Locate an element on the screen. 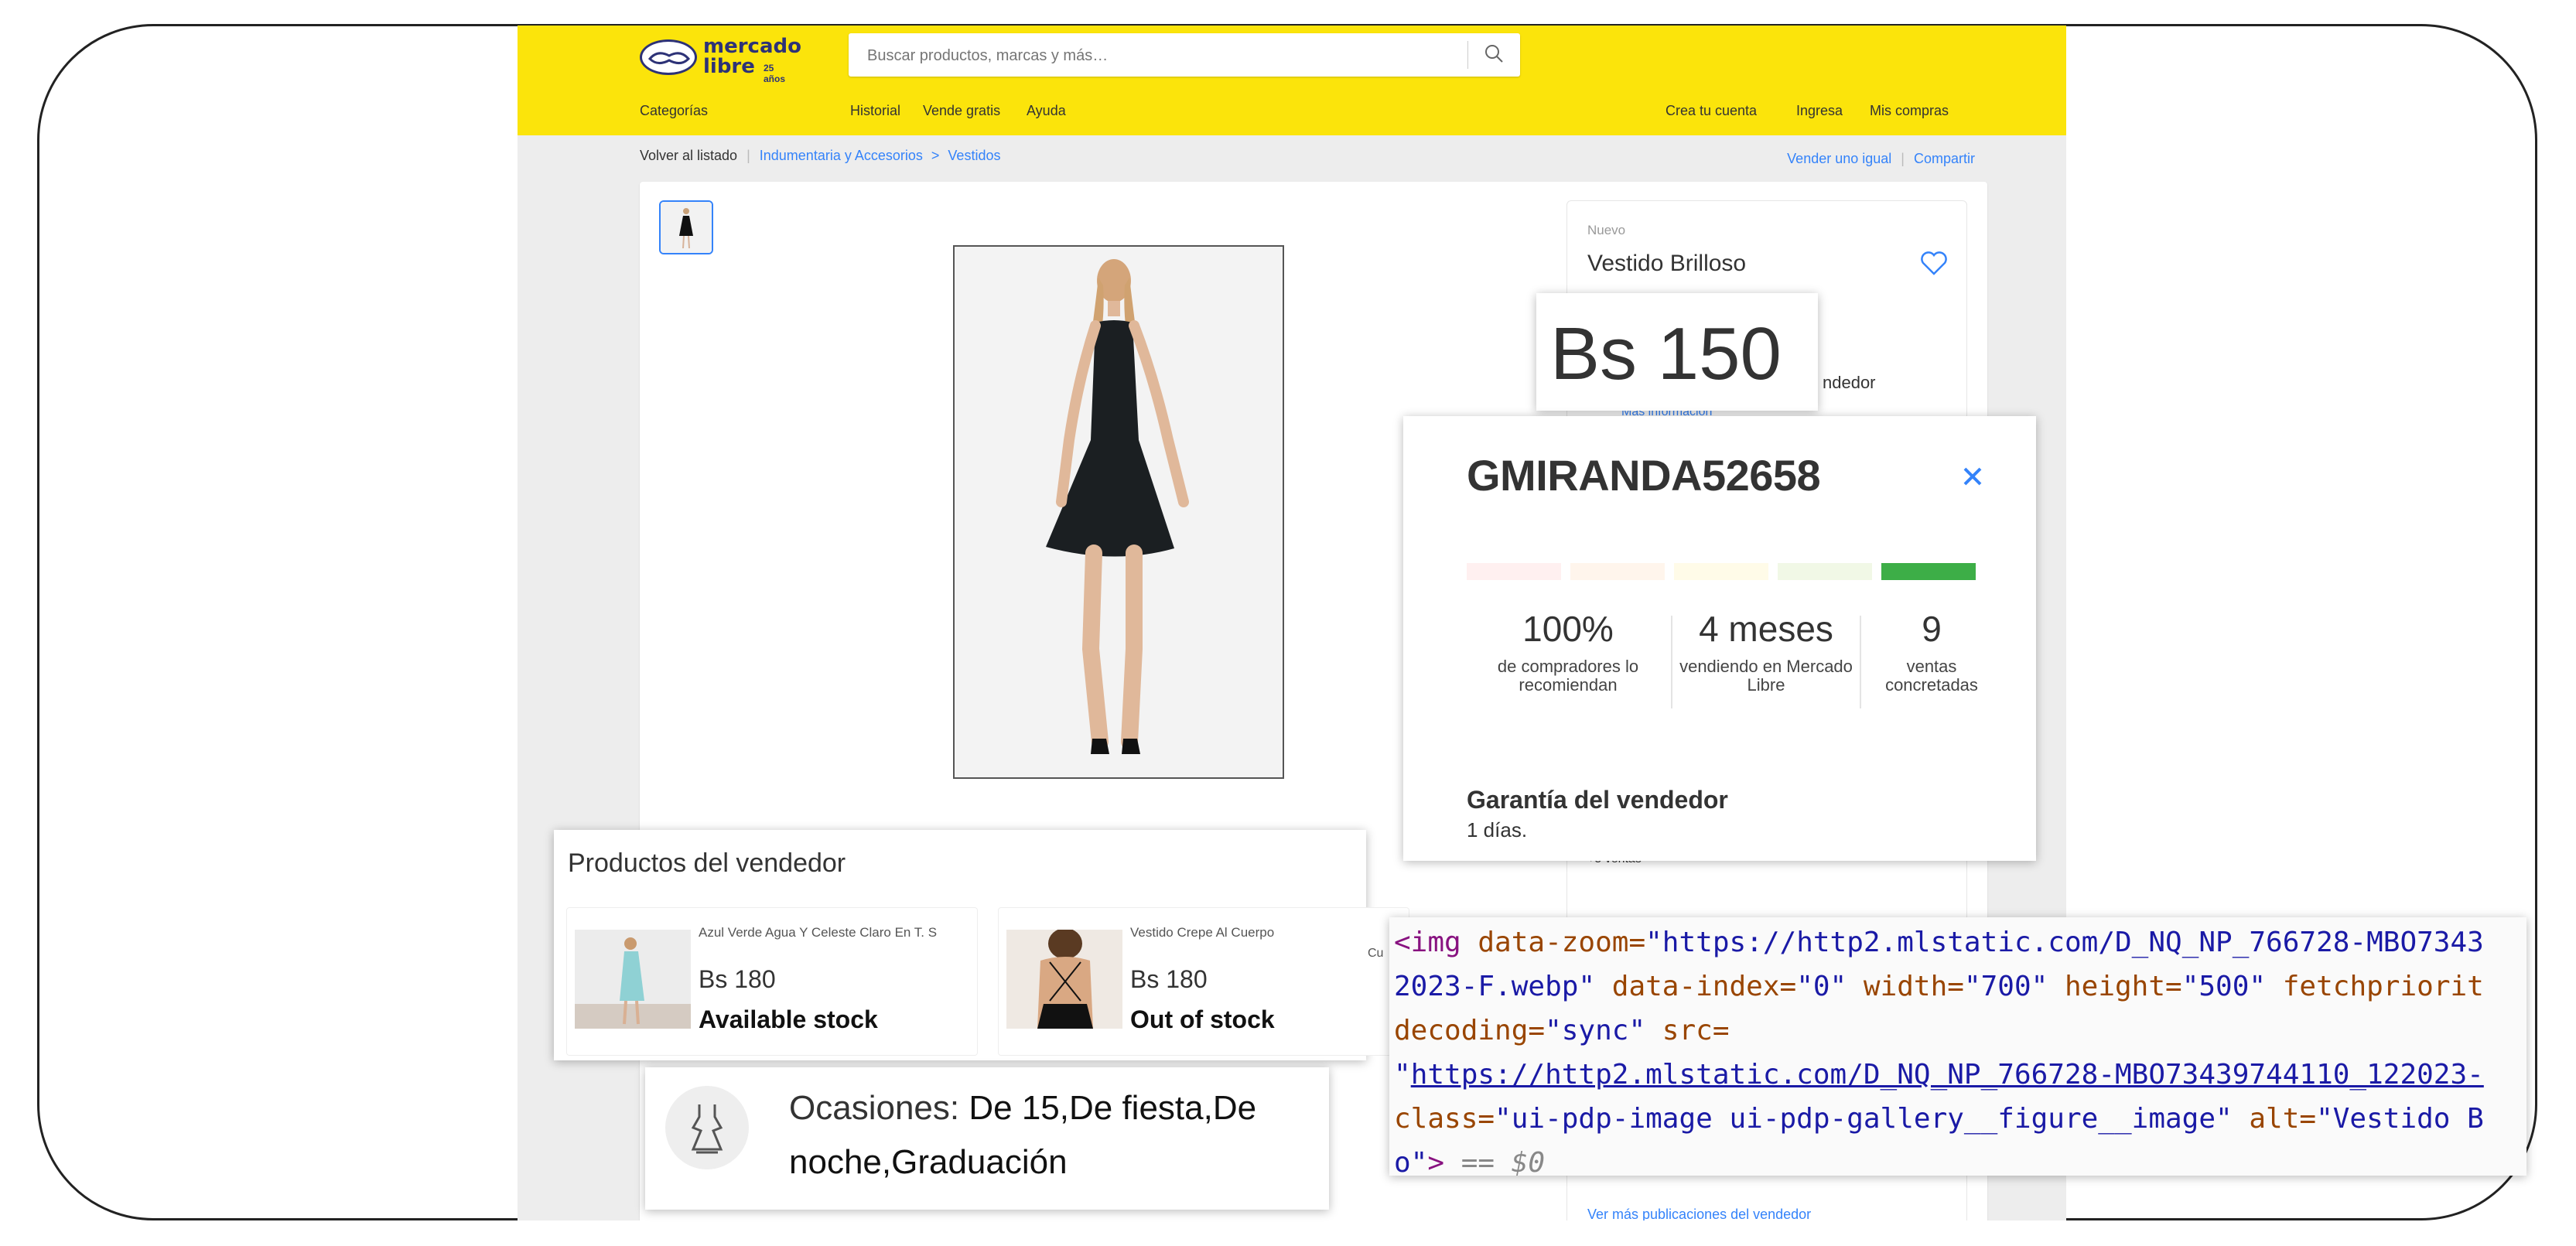  product-name: Azul Verde Agua Y Celeste Claro En T. S is located at coordinates (818, 932).